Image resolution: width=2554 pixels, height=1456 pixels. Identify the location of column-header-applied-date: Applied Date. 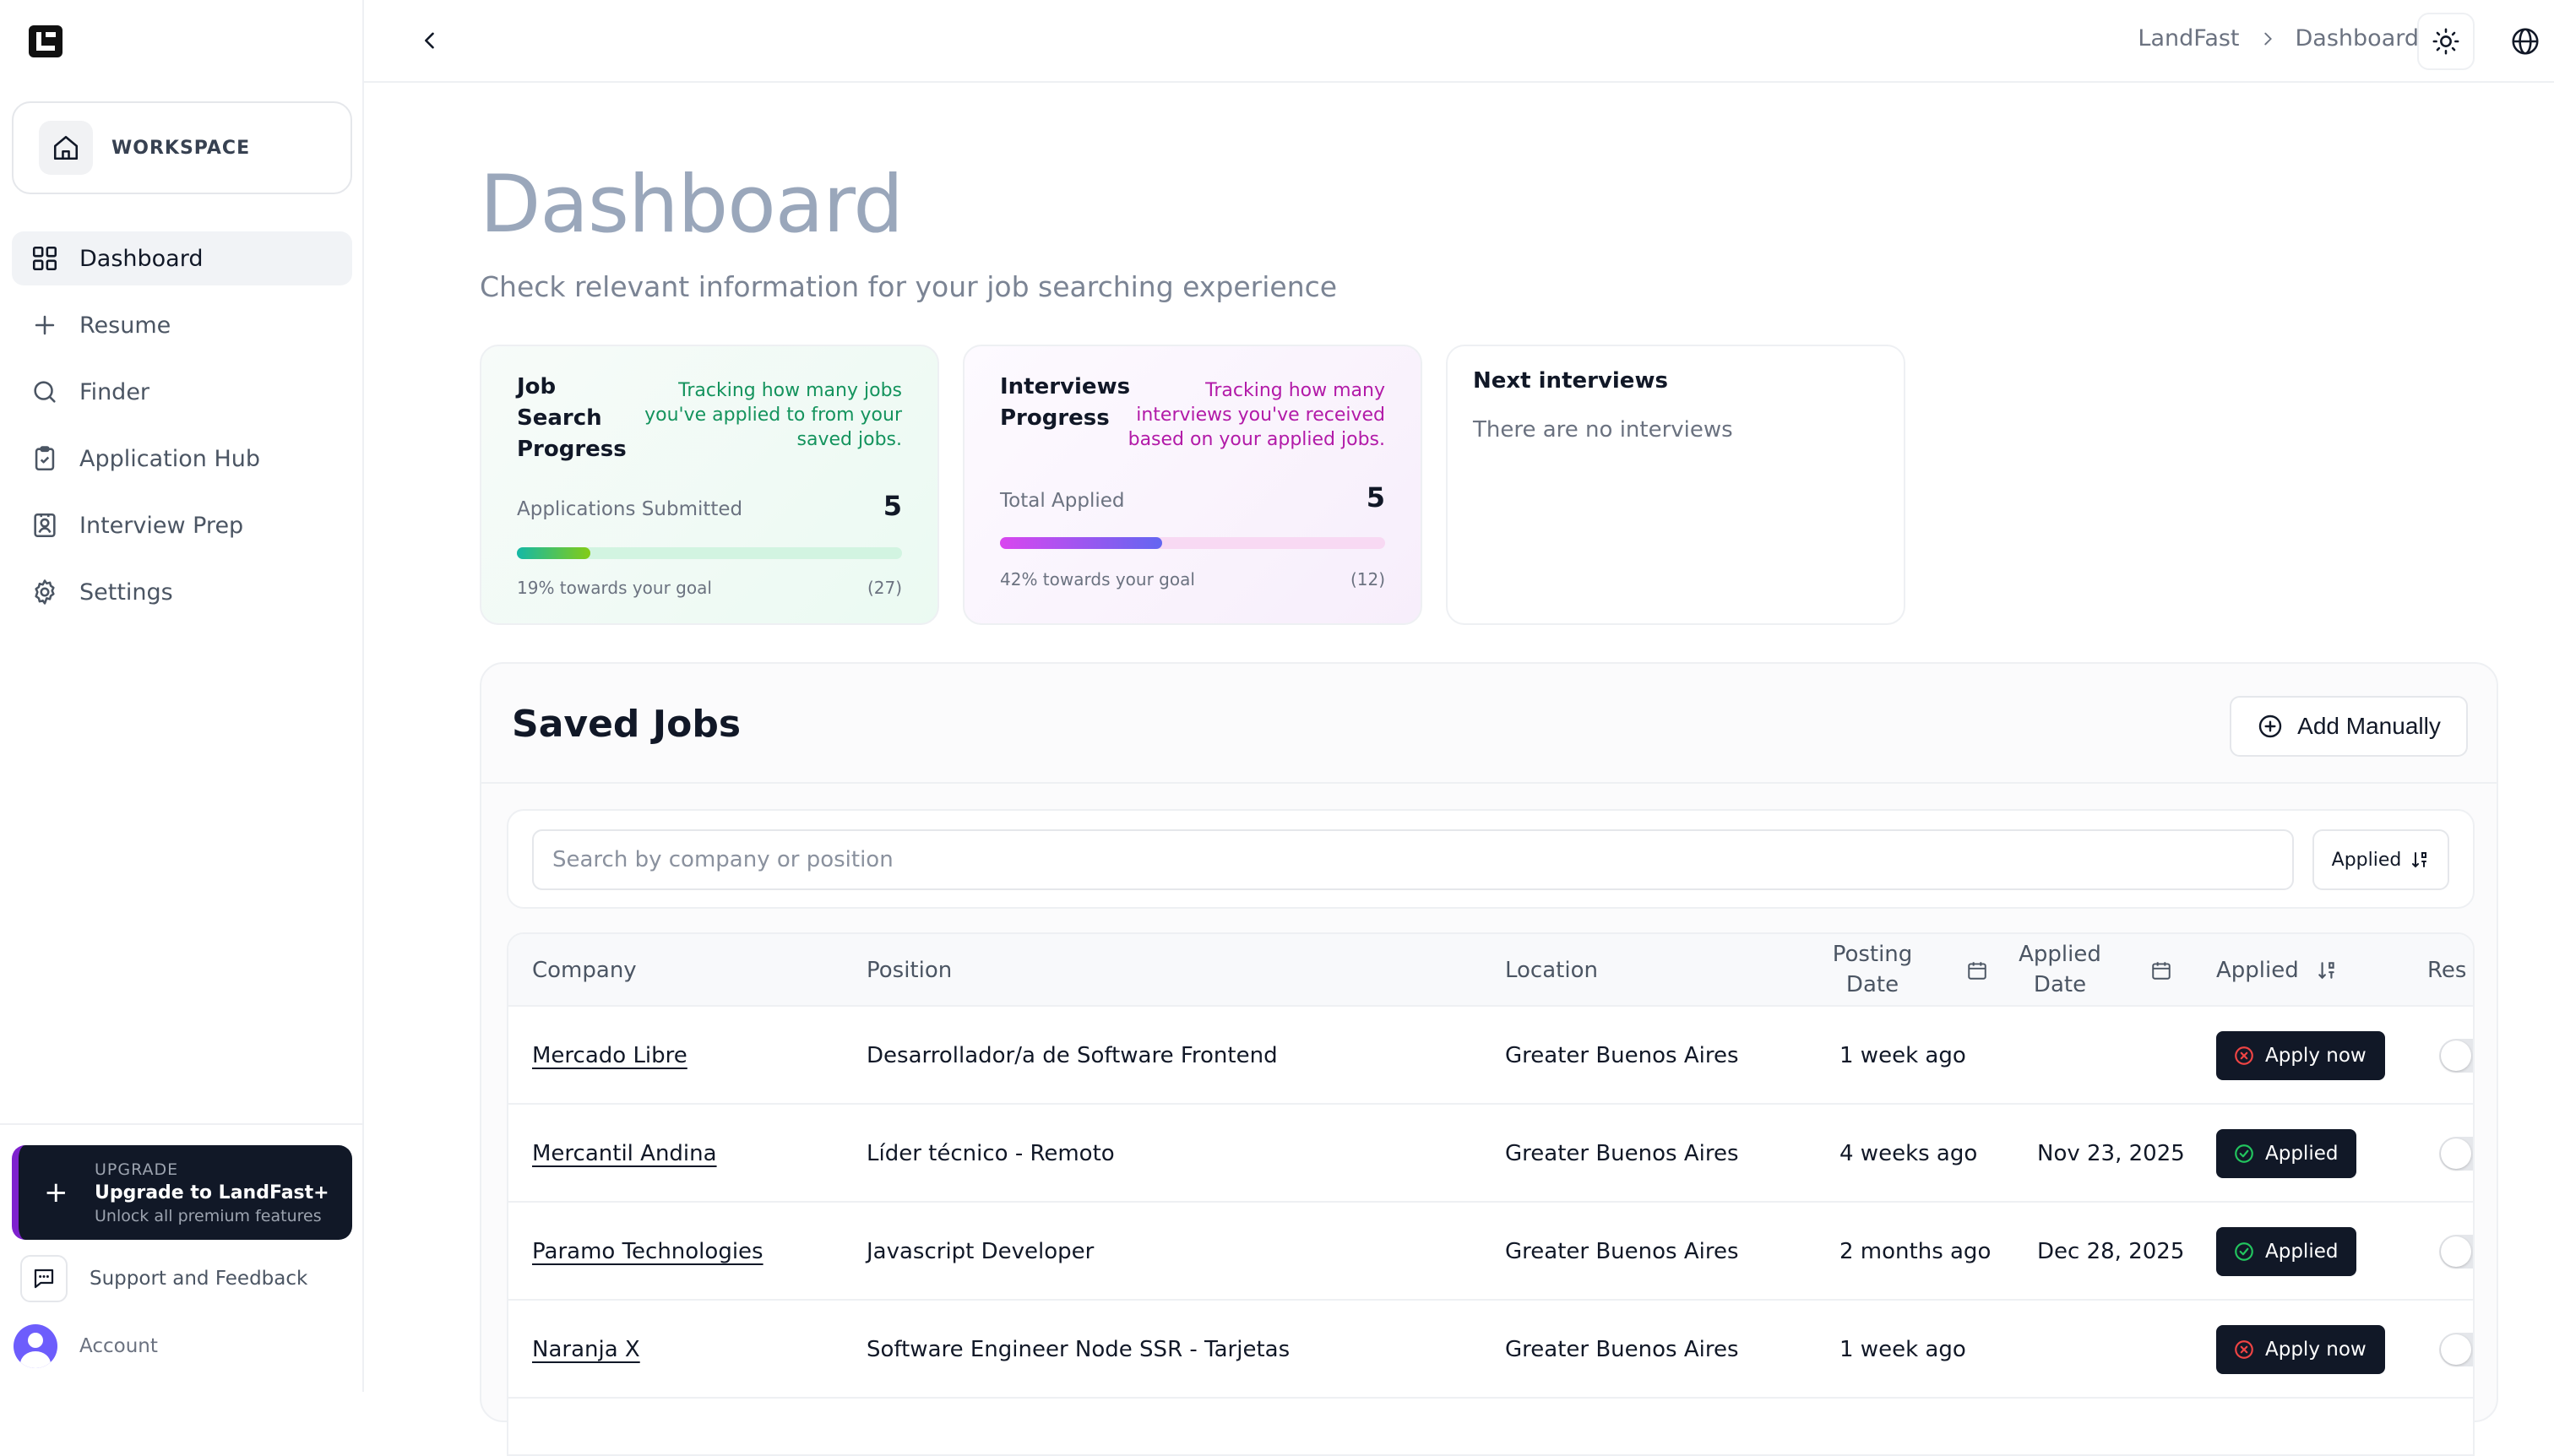
(2060, 969).